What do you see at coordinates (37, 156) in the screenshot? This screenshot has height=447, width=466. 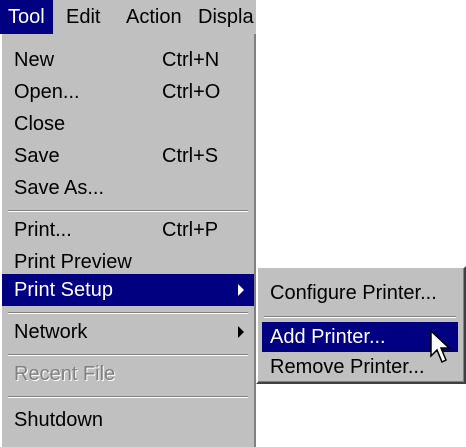 I see `menu-item-label: Save` at bounding box center [37, 156].